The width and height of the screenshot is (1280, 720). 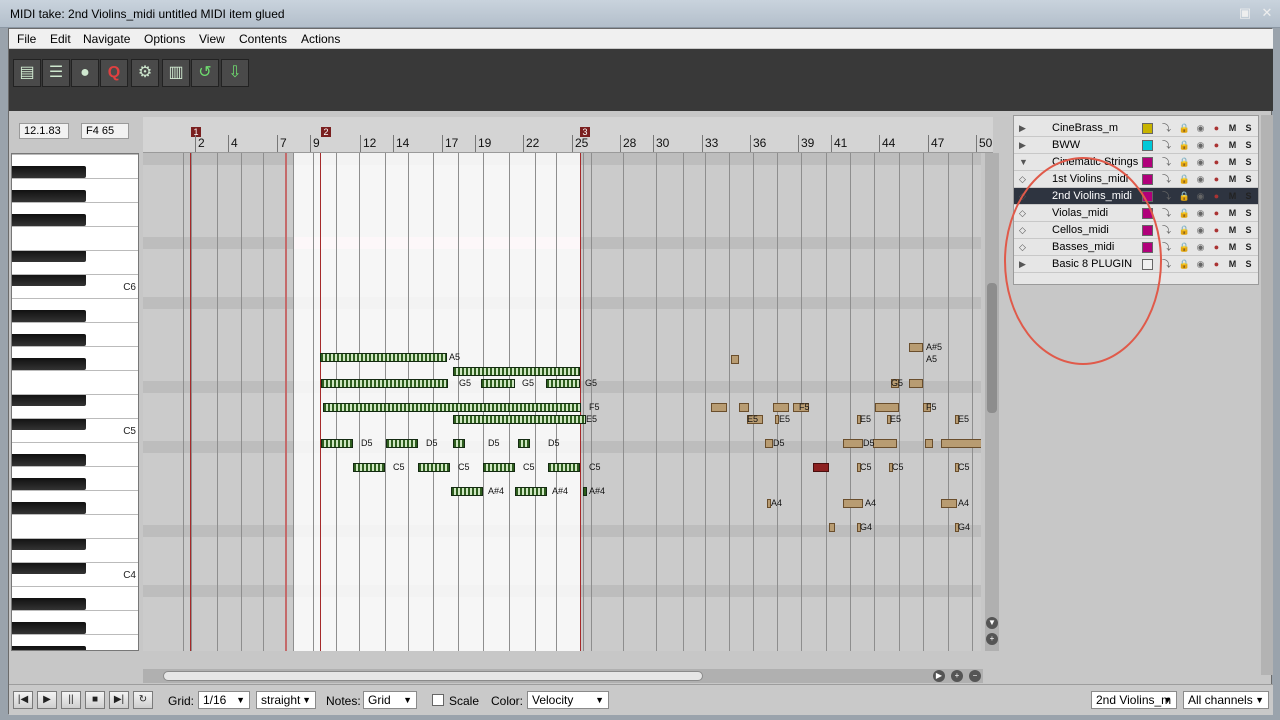 I want to click on menu-view: View, so click(x=212, y=39).